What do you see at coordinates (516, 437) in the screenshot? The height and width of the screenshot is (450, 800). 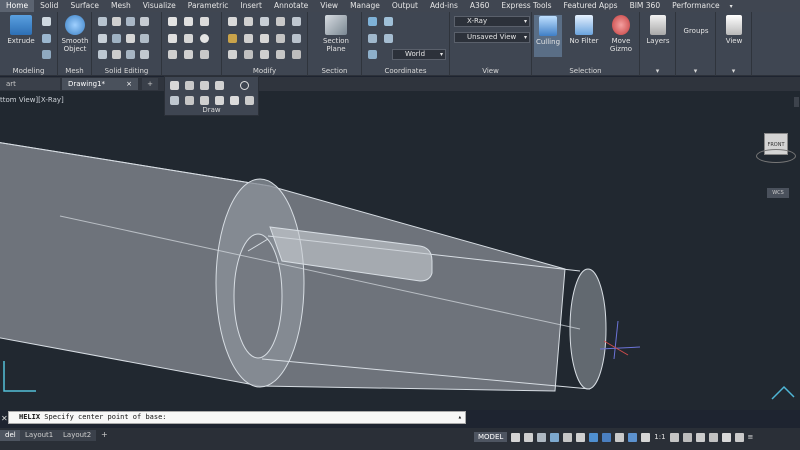 I see `grid-icon` at bounding box center [516, 437].